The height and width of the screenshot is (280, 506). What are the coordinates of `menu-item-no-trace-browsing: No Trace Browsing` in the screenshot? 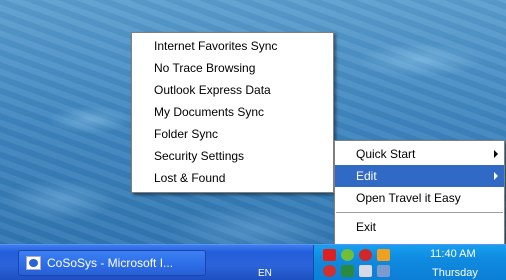 It's located at (232, 68).